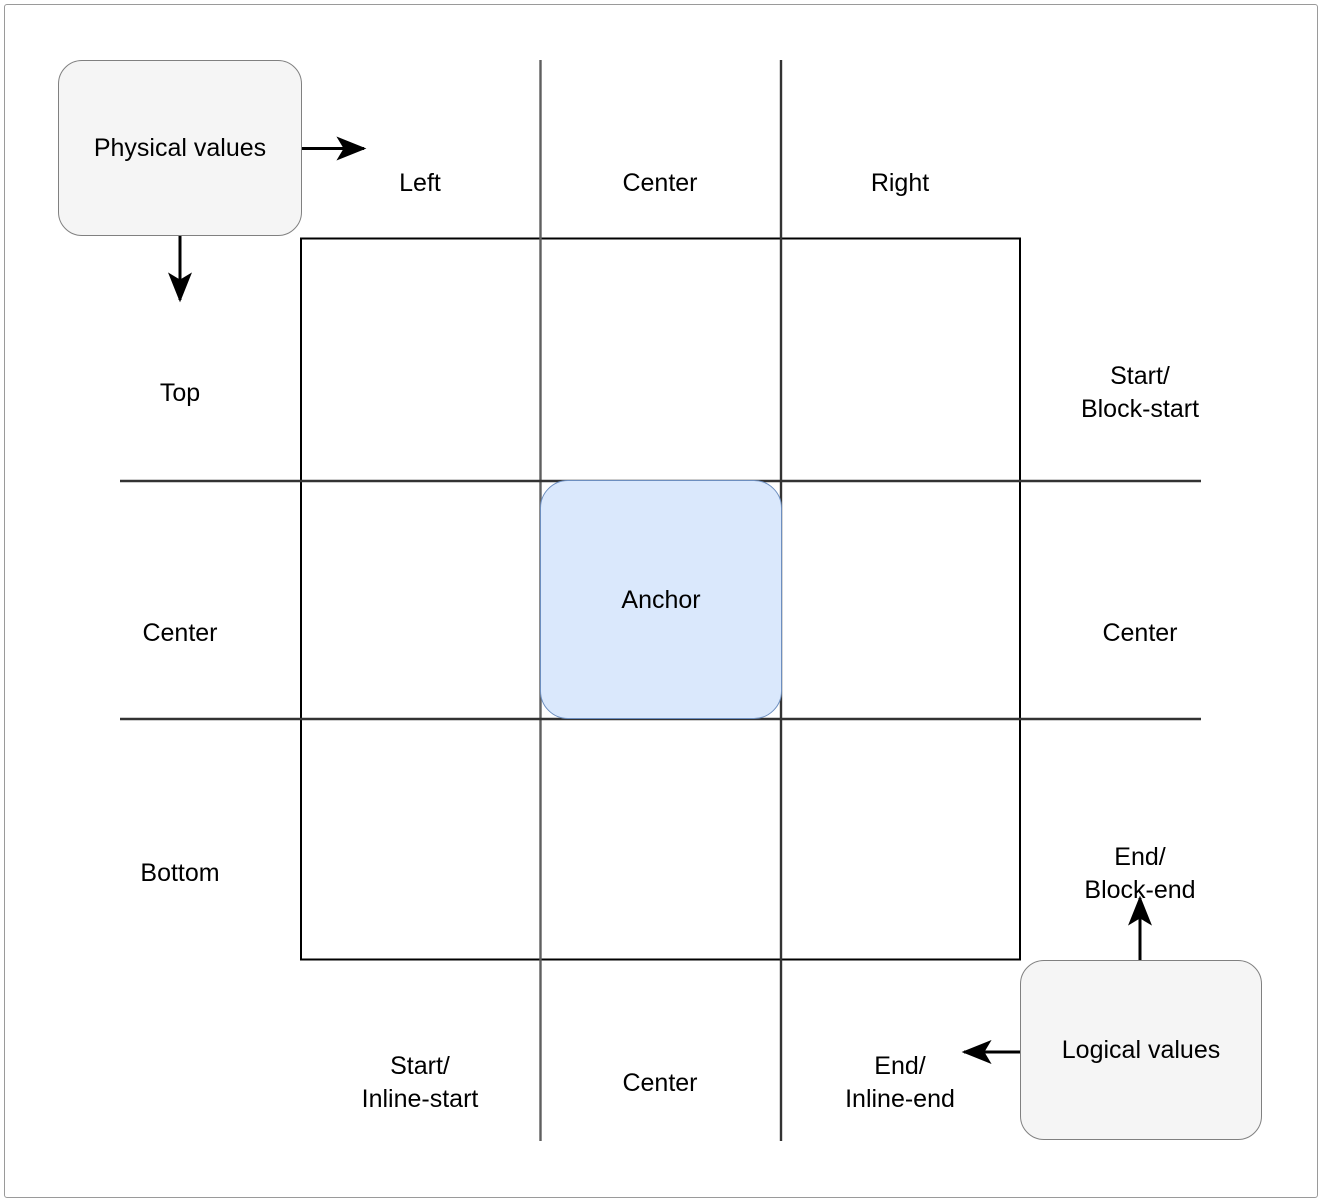  I want to click on label-logical-inline-start-text: Start/ Inline-start, so click(420, 1082).